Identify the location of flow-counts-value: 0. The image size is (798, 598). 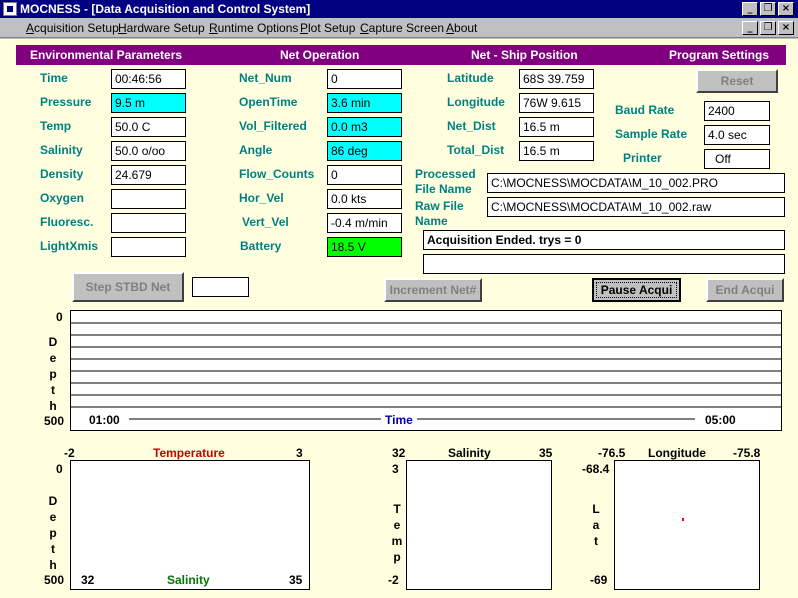
(364, 175).